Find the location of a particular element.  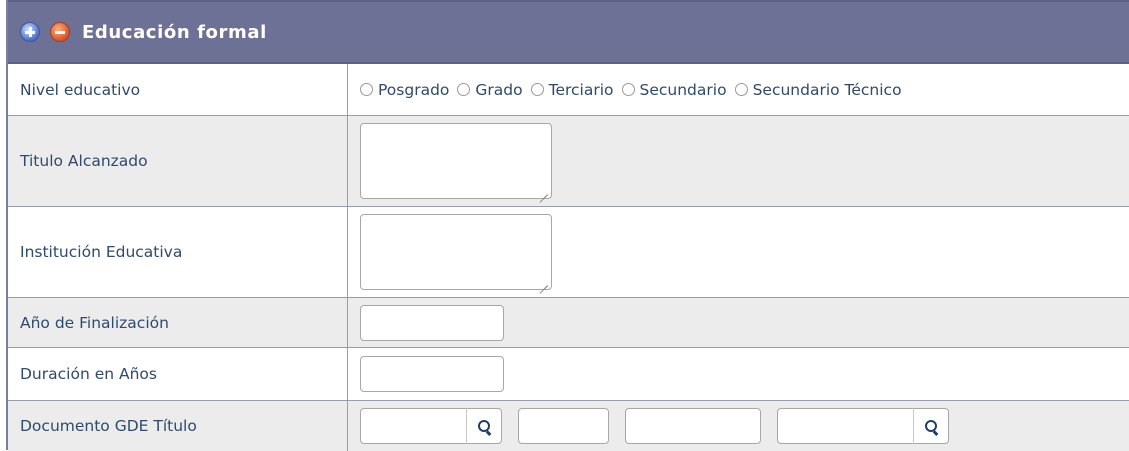

radio-label: Grado is located at coordinates (499, 89).